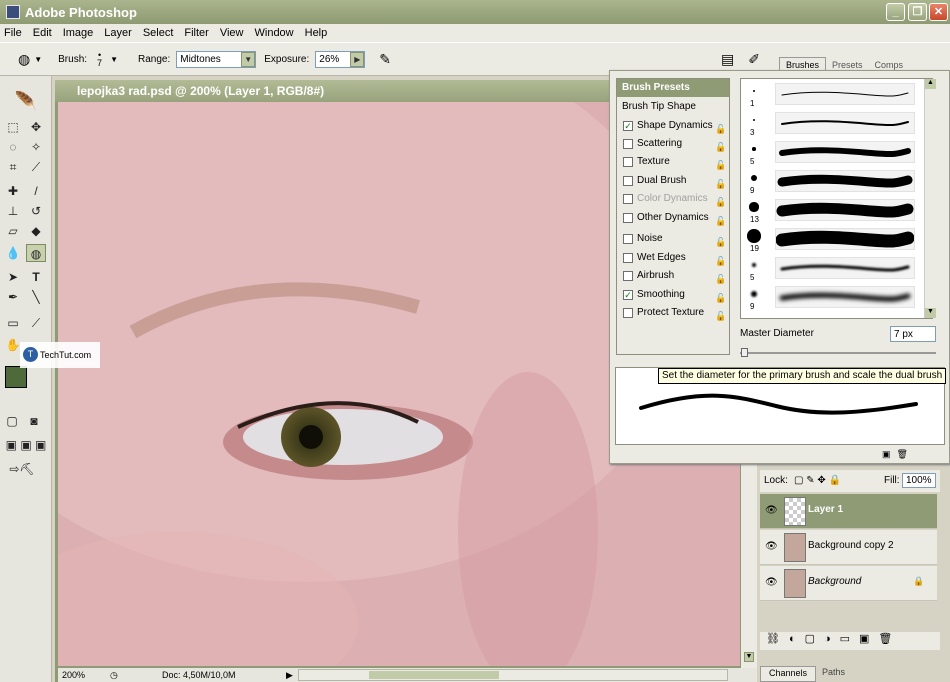 This screenshot has height=682, width=950. Describe the element at coordinates (12, 421) in the screenshot. I see `standard-mode-icon: ▢` at that location.